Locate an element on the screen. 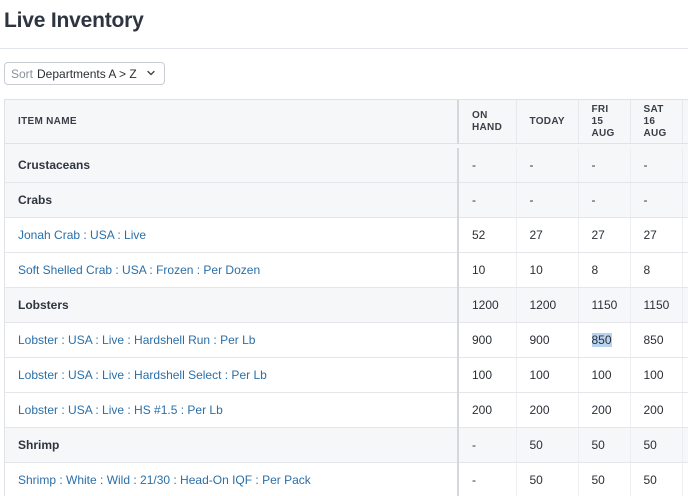  cell-on-hand: 900 is located at coordinates (487, 340).